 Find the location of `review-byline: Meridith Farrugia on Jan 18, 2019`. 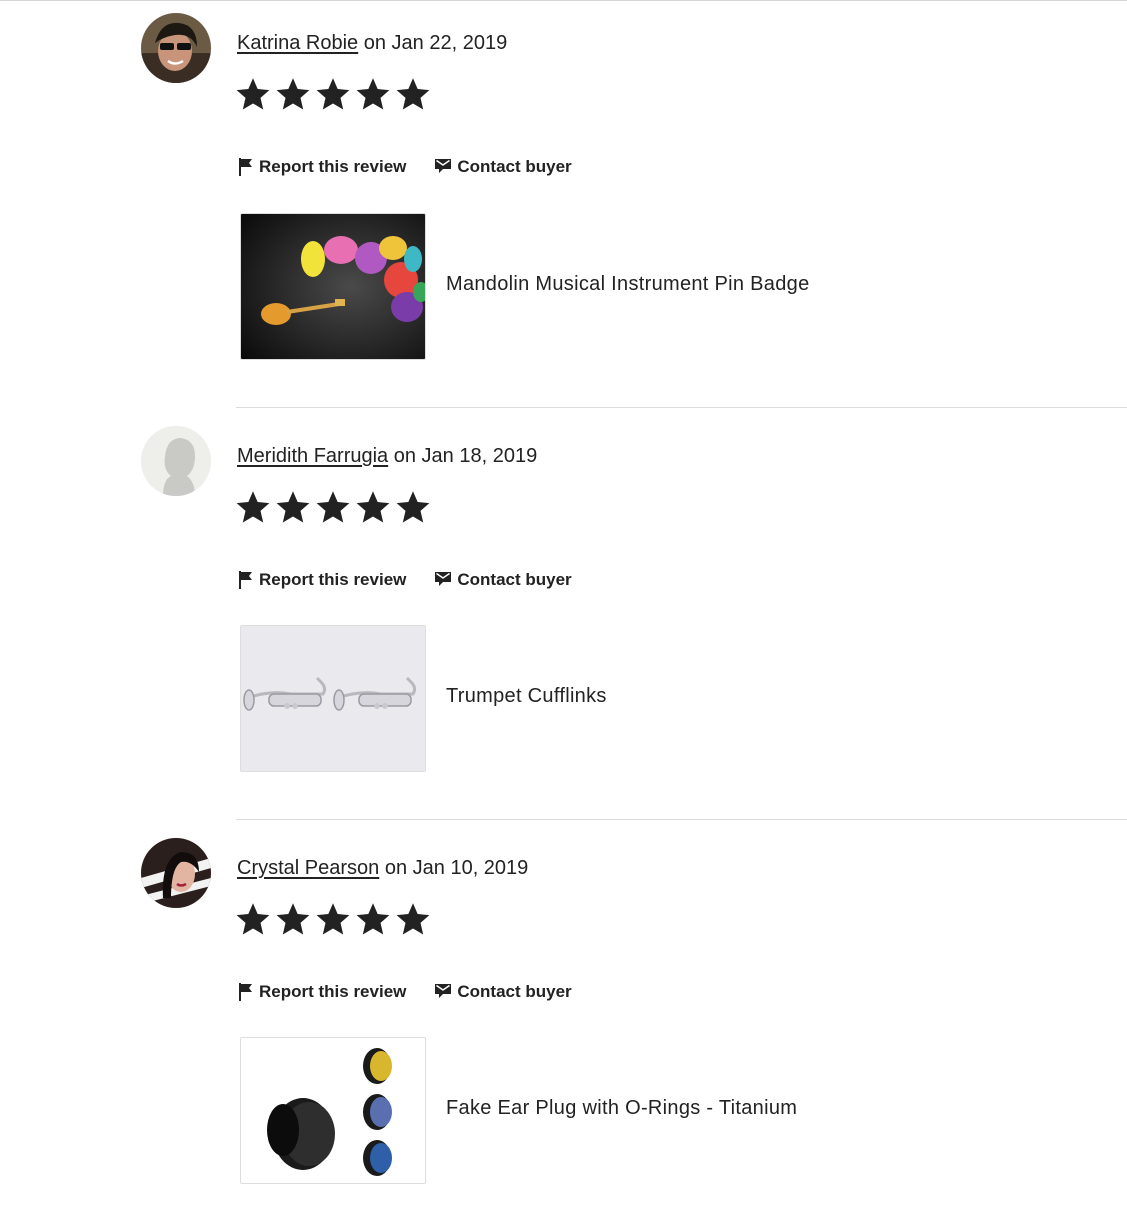

review-byline: Meridith Farrugia on Jan 18, 2019 is located at coordinates (387, 456).